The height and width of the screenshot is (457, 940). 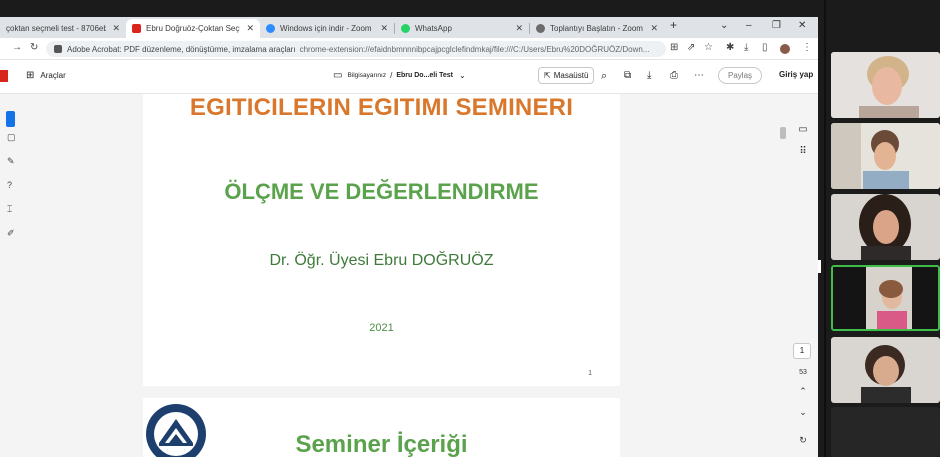 I want to click on file-breadcrumb: ▭ Bilgisayarınız / Ebru Do...eli Test ⌄, so click(x=399, y=75).